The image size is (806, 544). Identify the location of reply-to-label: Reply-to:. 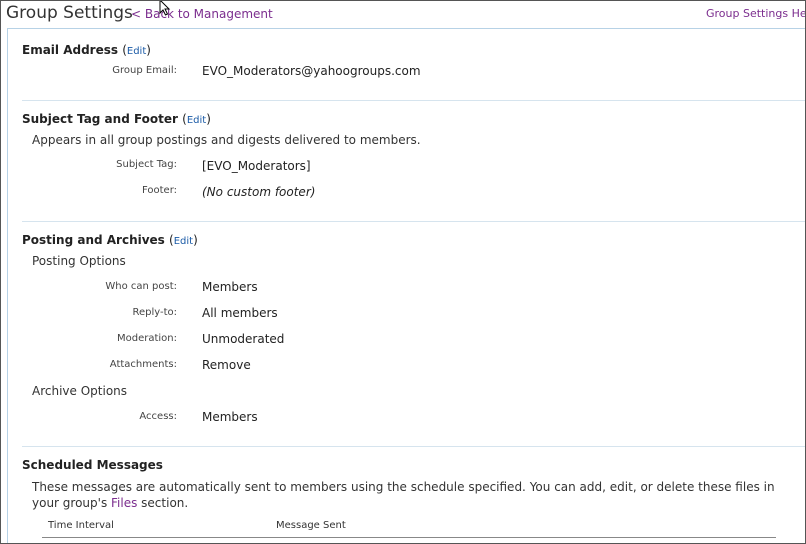
(154, 312).